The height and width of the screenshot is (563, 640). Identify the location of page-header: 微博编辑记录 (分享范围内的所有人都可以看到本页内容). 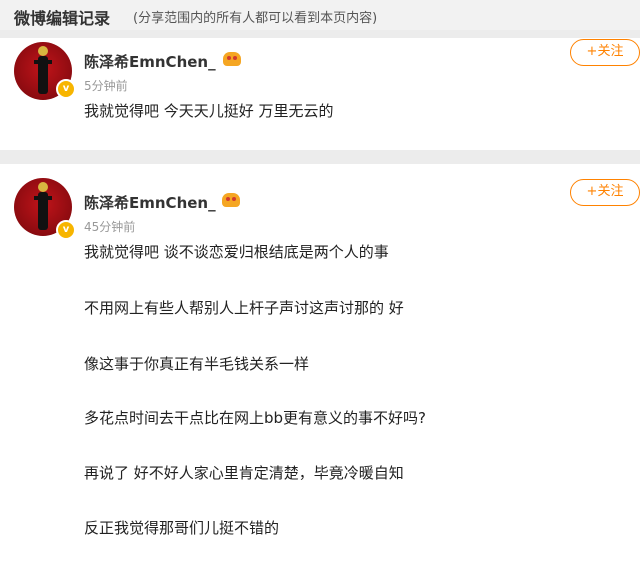
(320, 15).